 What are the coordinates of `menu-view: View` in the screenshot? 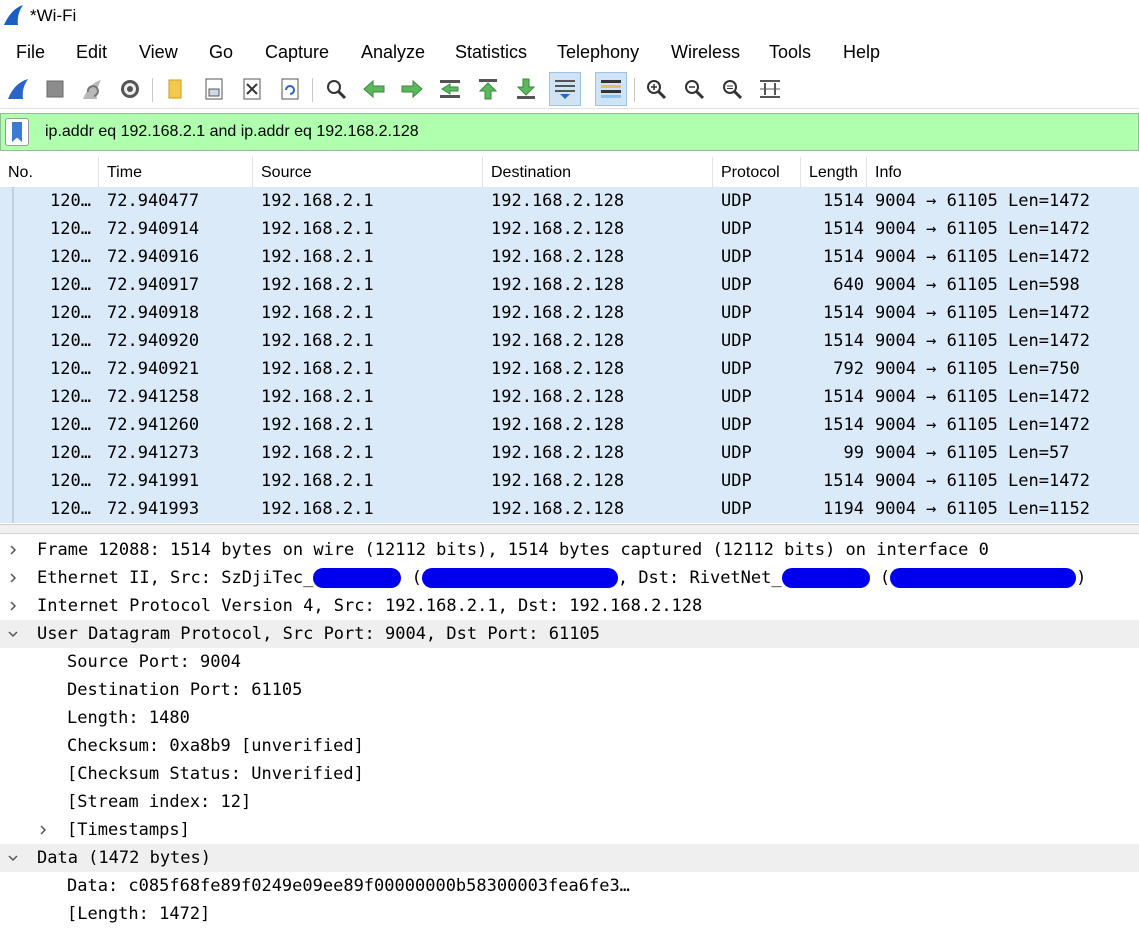 It's located at (158, 52).